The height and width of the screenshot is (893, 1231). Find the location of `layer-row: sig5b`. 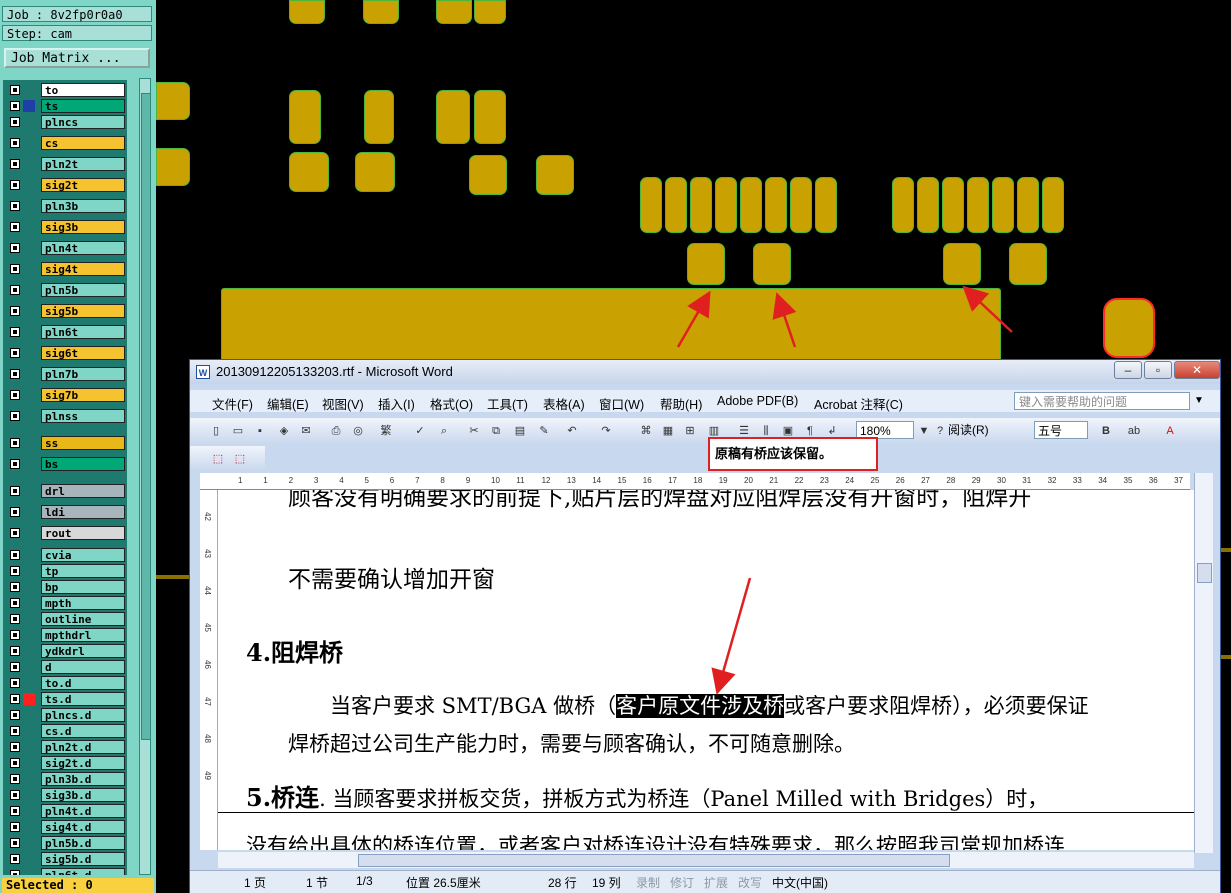

layer-row: sig5b is located at coordinates (65, 311).